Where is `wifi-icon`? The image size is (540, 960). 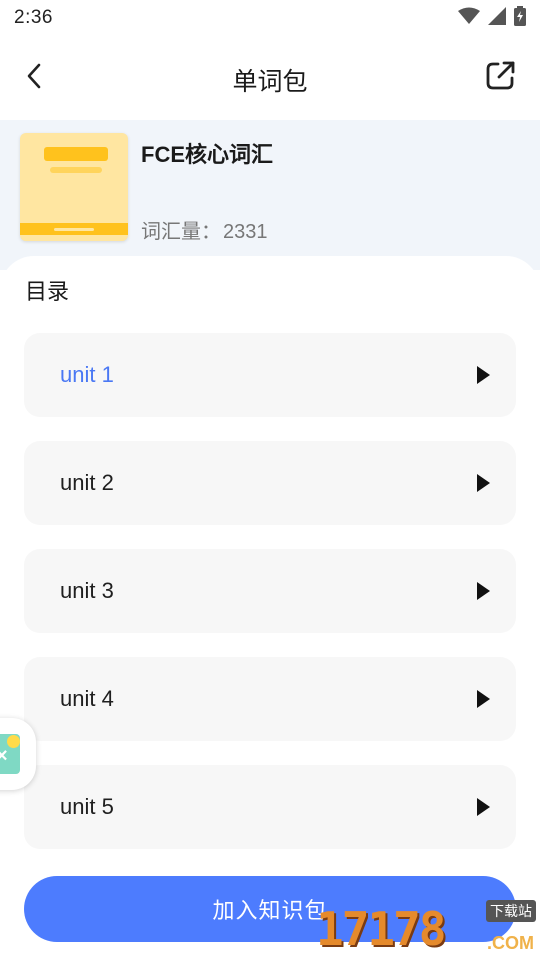 wifi-icon is located at coordinates (469, 18).